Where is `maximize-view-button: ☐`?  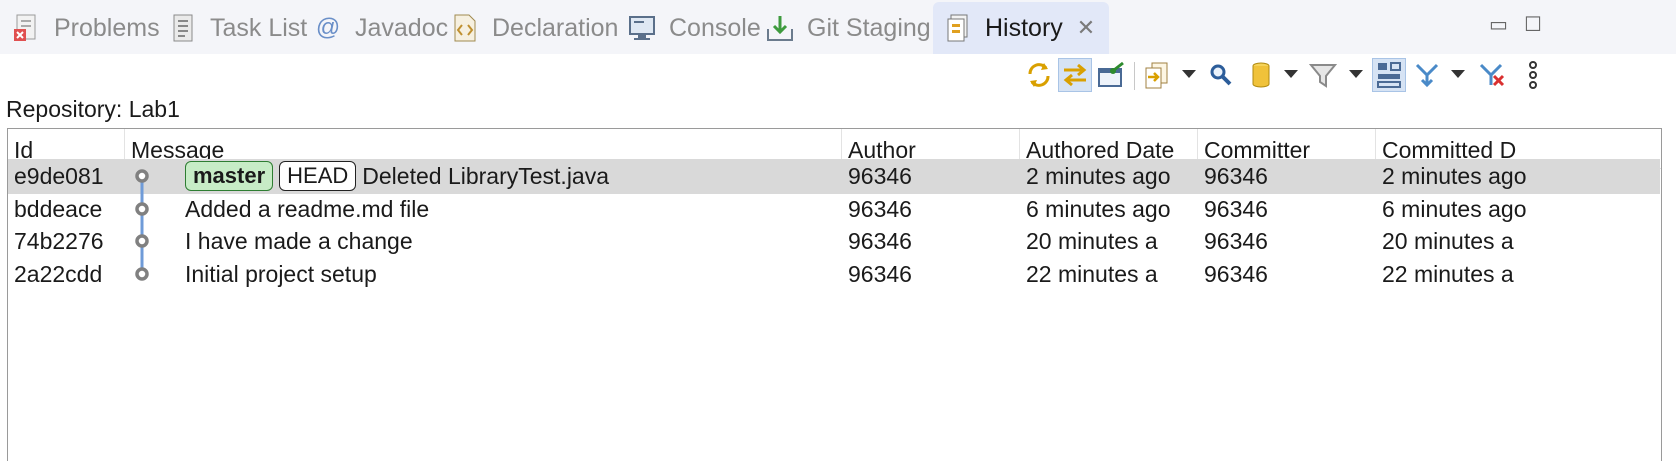
maximize-view-button: ☐ is located at coordinates (1533, 24).